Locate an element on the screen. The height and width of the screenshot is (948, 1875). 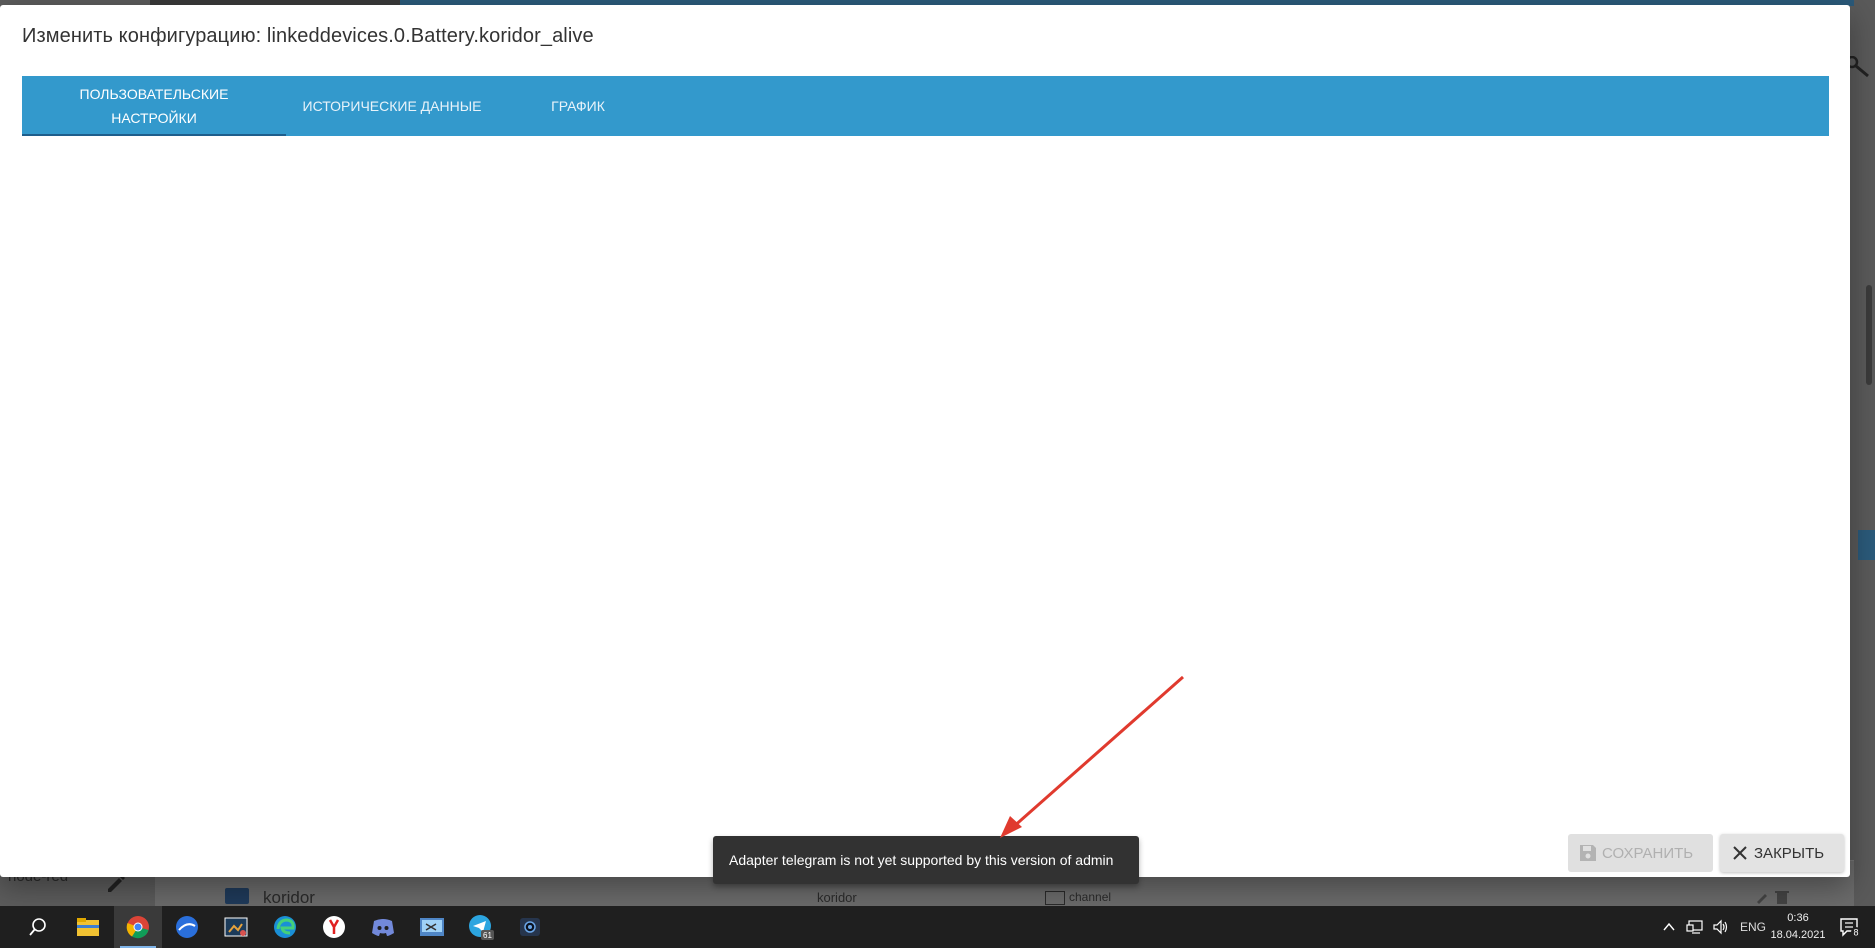
row-type: channel is located at coordinates (1078, 897).